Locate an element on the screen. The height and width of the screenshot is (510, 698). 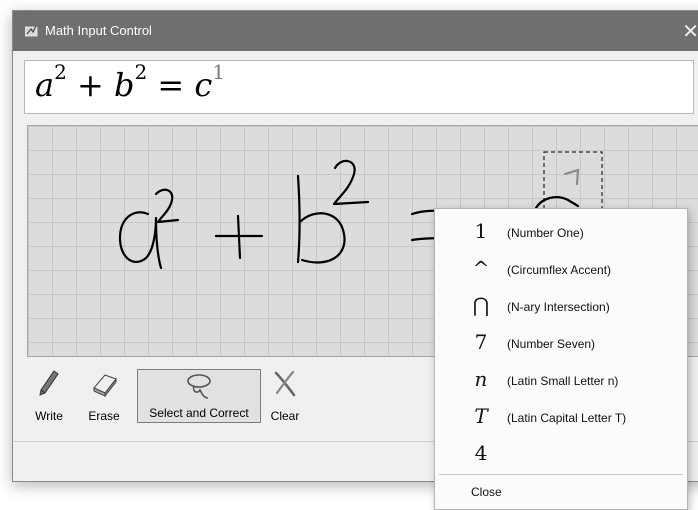
ink-b-exponent is located at coordinates (351, 182).